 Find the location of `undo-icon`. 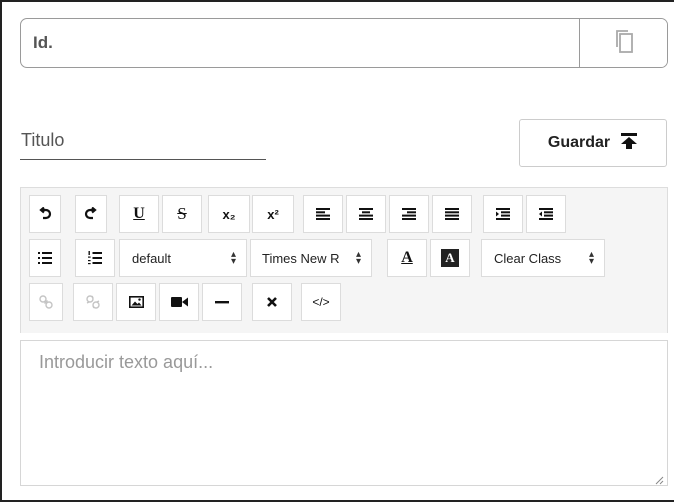

undo-icon is located at coordinates (45, 214).